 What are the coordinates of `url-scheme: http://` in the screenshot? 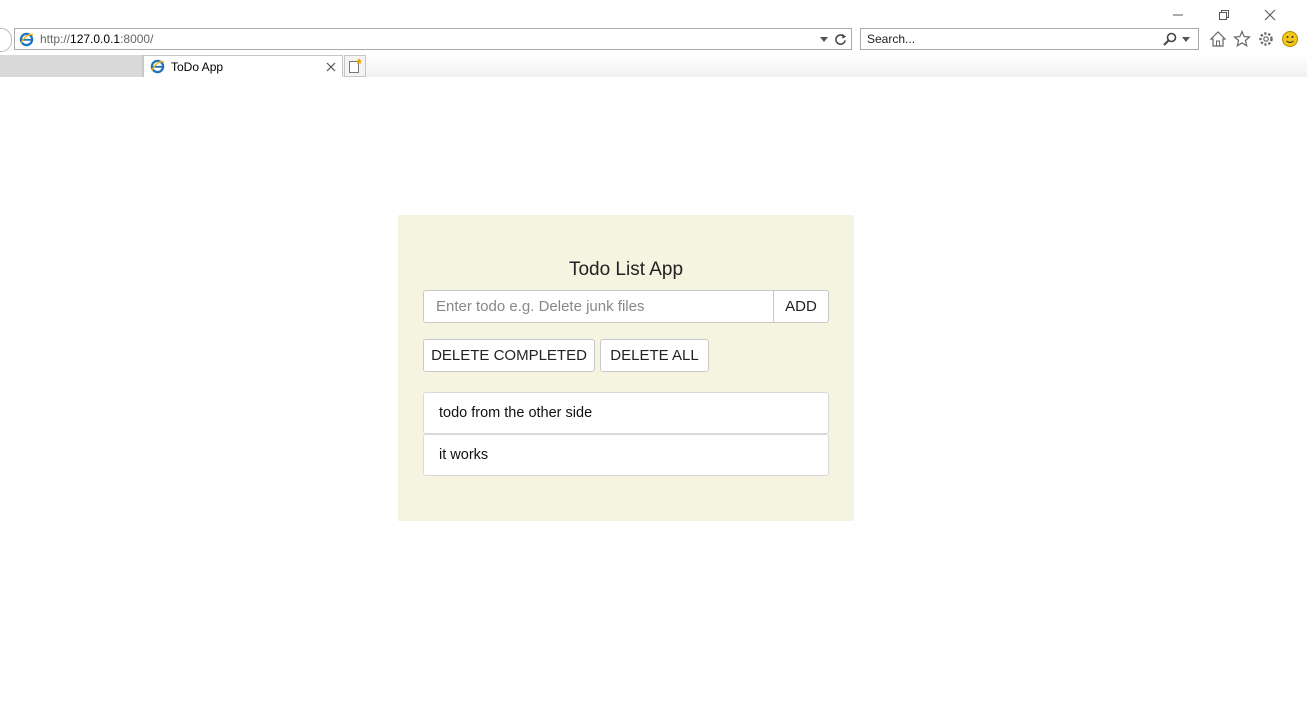 It's located at (55, 39).